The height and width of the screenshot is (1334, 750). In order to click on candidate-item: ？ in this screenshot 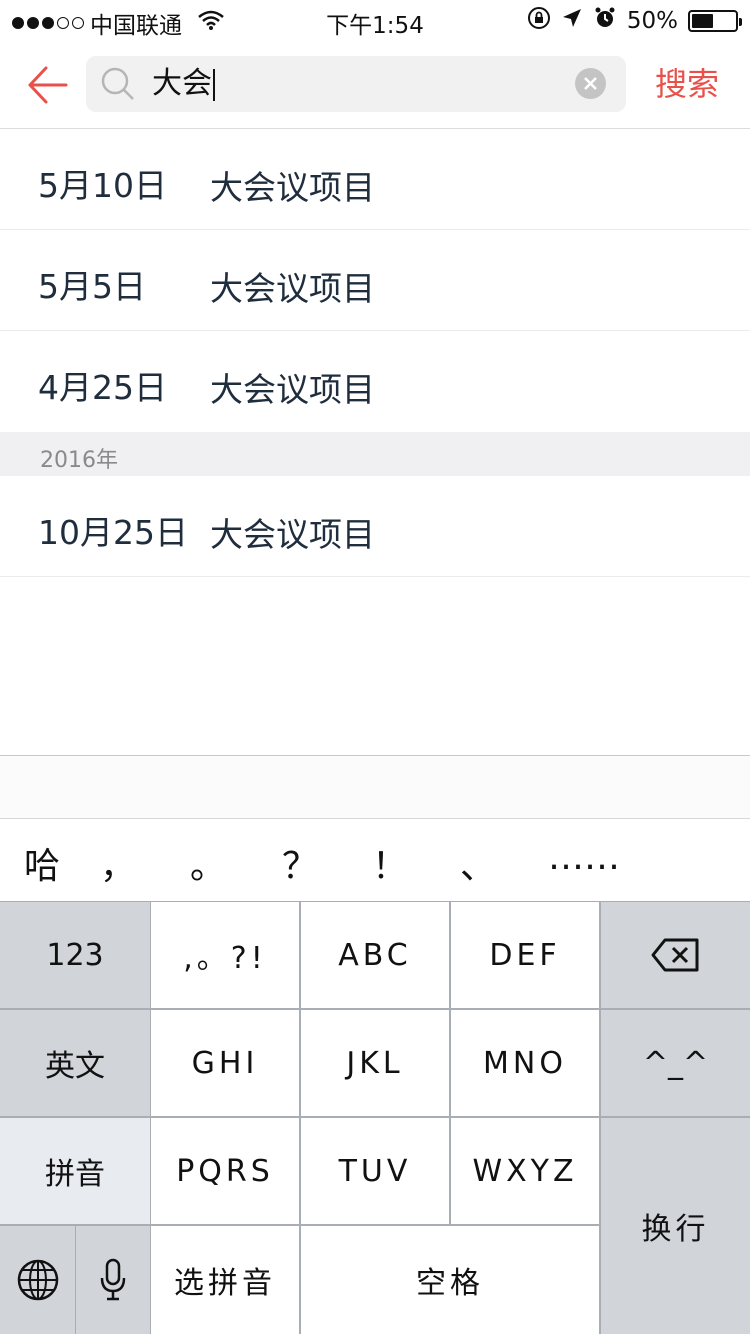, I will do `click(300, 863)`.